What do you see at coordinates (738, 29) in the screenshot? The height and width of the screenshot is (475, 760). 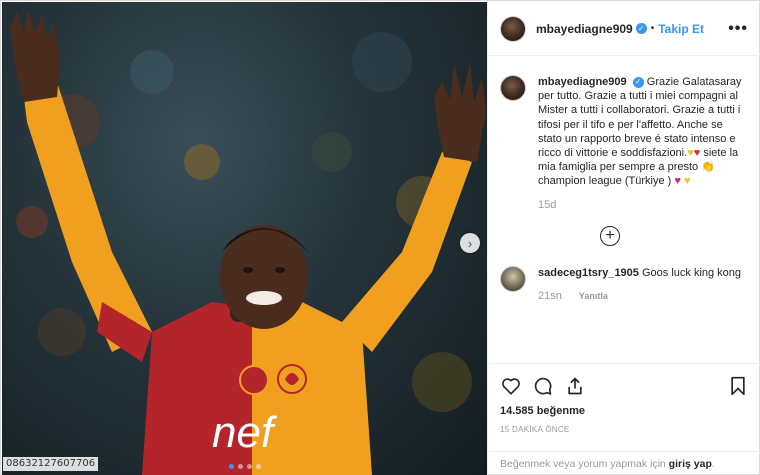 I see `more-options-button: •••` at bounding box center [738, 29].